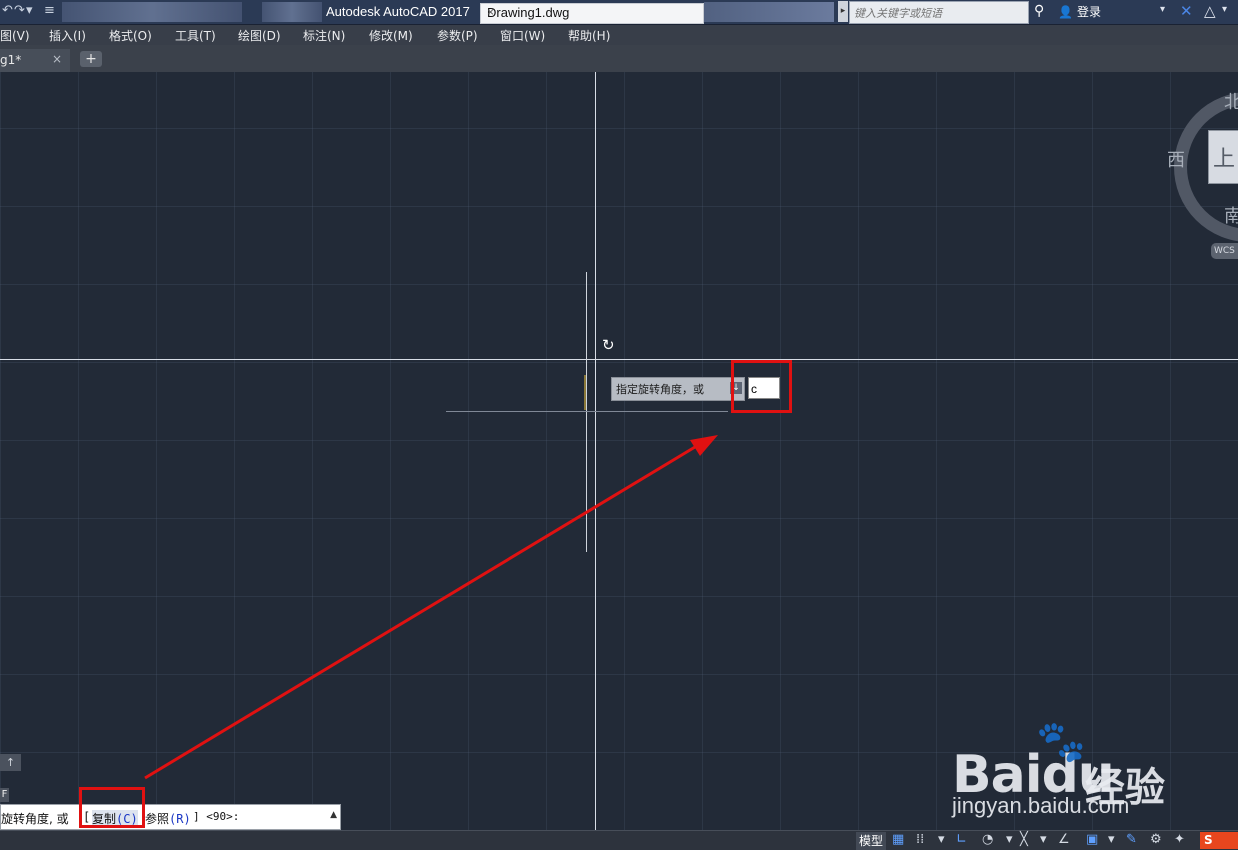 The height and width of the screenshot is (850, 1238). What do you see at coordinates (1210, 11) in the screenshot?
I see `a360-icon: △` at bounding box center [1210, 11].